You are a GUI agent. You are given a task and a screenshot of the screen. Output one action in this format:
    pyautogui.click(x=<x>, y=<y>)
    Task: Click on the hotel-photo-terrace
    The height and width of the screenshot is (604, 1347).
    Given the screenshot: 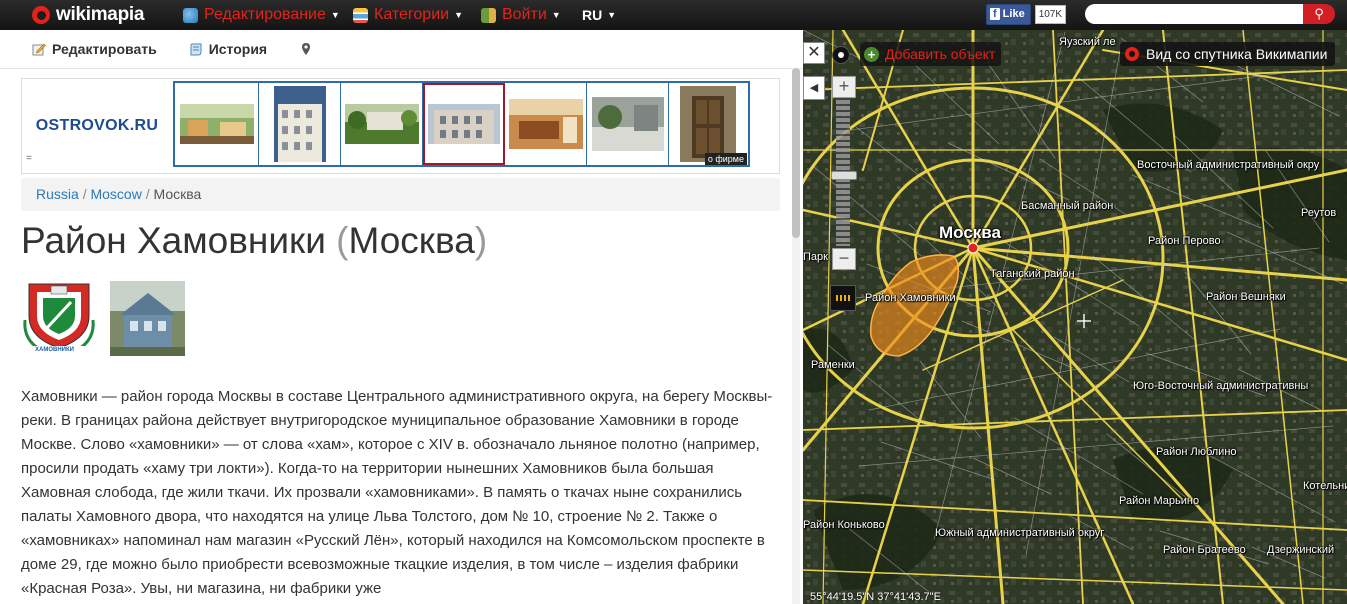 What is the action you would take?
    pyautogui.click(x=216, y=124)
    